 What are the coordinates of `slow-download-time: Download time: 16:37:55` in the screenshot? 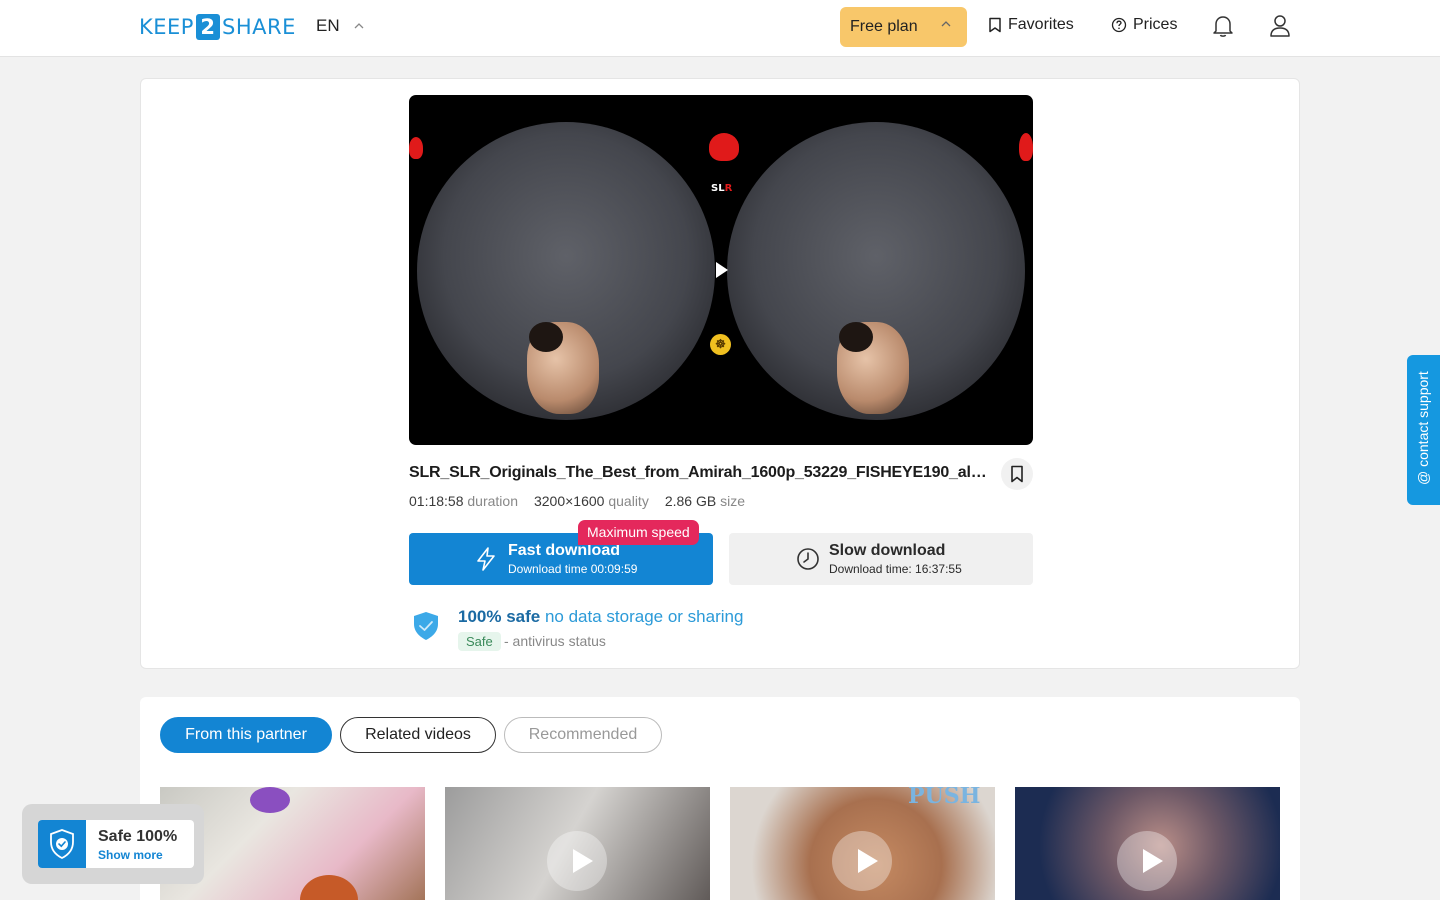 It's located at (895, 569).